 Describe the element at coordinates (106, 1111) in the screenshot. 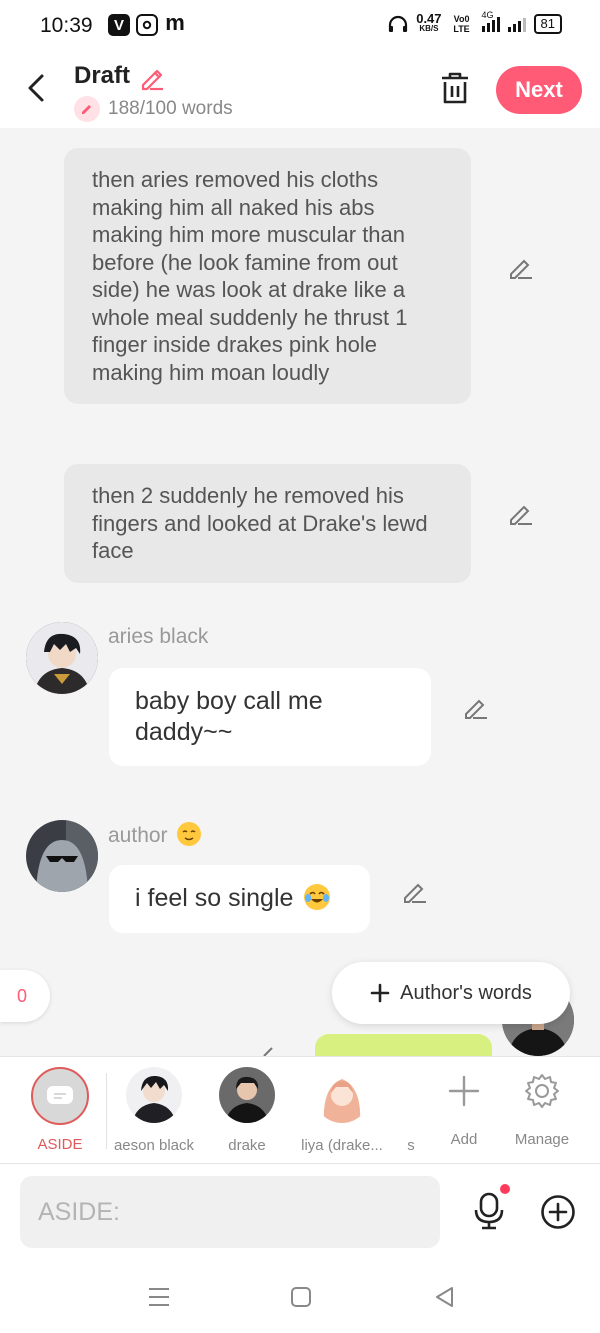

I see `divider` at that location.